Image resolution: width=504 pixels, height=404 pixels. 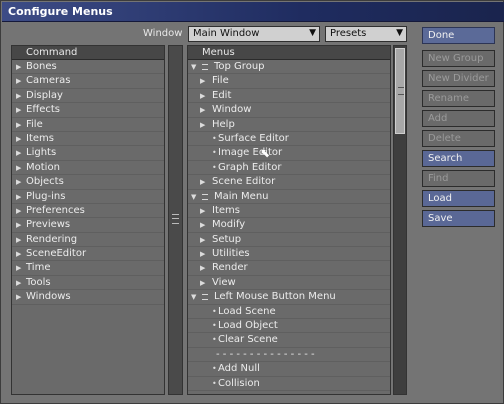 I want to click on command-item-label: Items, so click(x=40, y=138).